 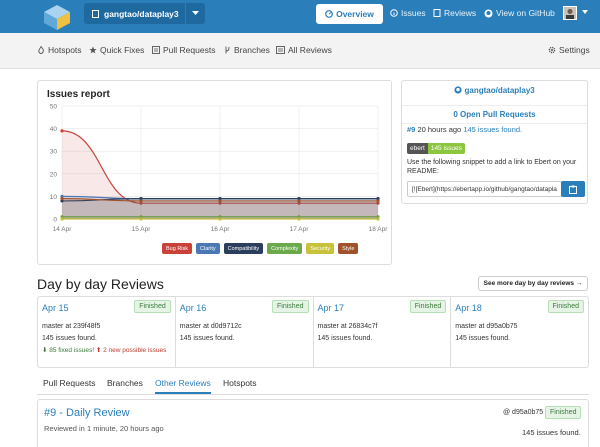 What do you see at coordinates (54, 152) in the screenshot?
I see `y-tick-label: 30` at bounding box center [54, 152].